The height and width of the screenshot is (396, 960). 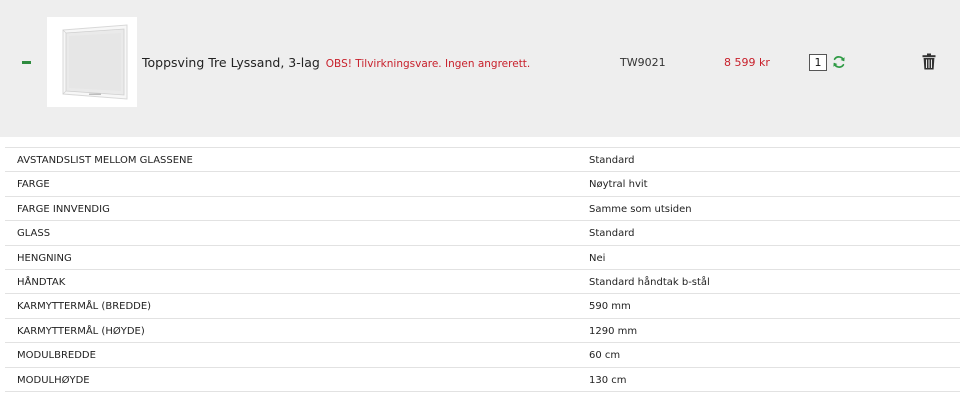 What do you see at coordinates (597, 258) in the screenshot?
I see `spec-value: Nei` at bounding box center [597, 258].